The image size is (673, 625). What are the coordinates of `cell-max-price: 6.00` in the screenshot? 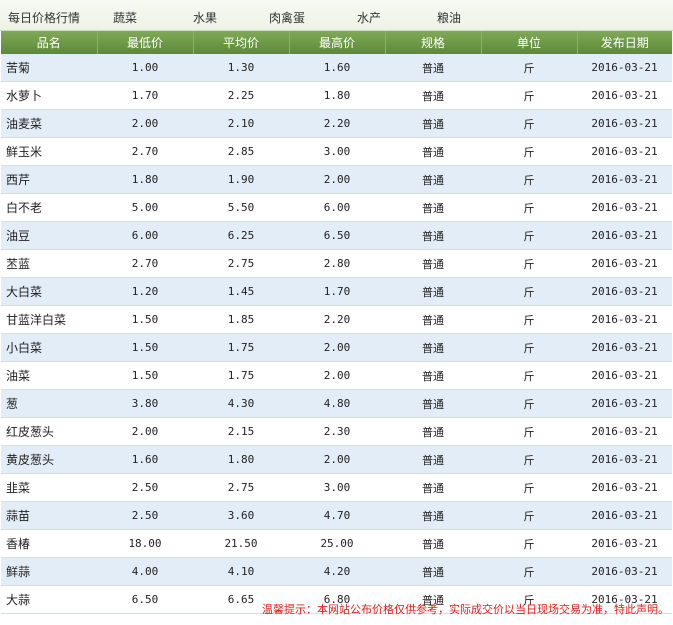 It's located at (337, 207).